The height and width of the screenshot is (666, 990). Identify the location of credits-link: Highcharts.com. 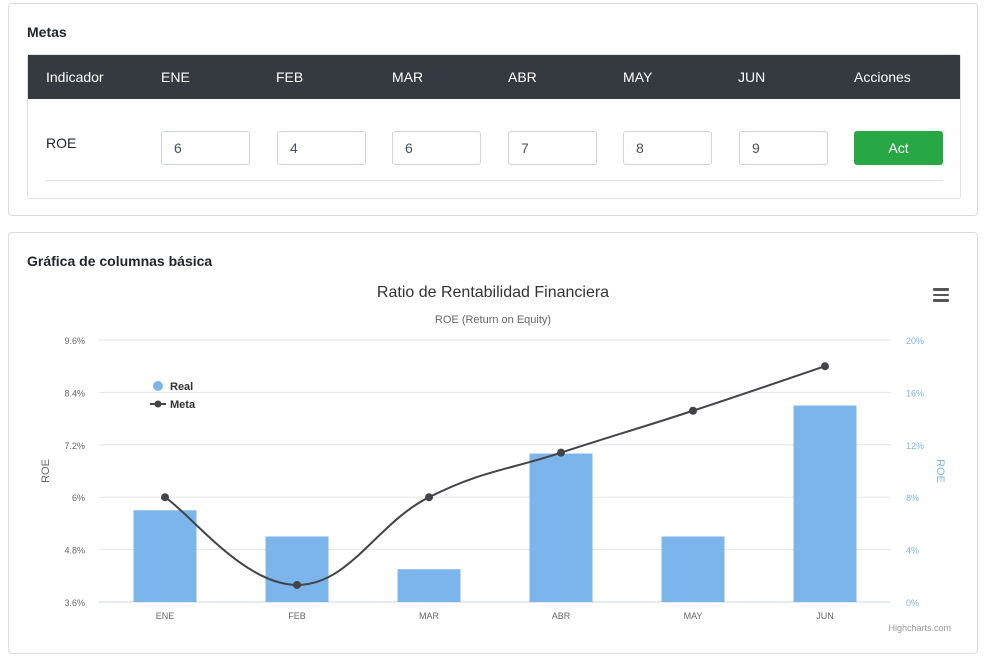
(919, 628).